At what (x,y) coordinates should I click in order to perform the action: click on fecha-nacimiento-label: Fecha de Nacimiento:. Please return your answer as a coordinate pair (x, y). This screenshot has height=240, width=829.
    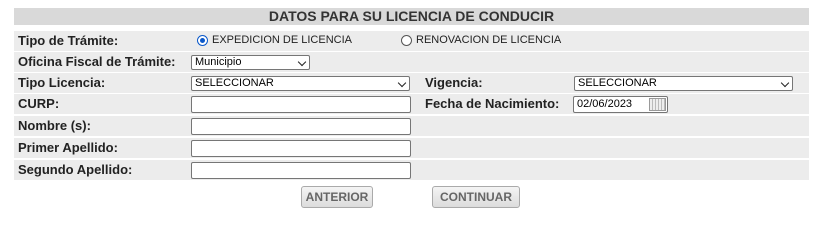
    Looking at the image, I should click on (492, 103).